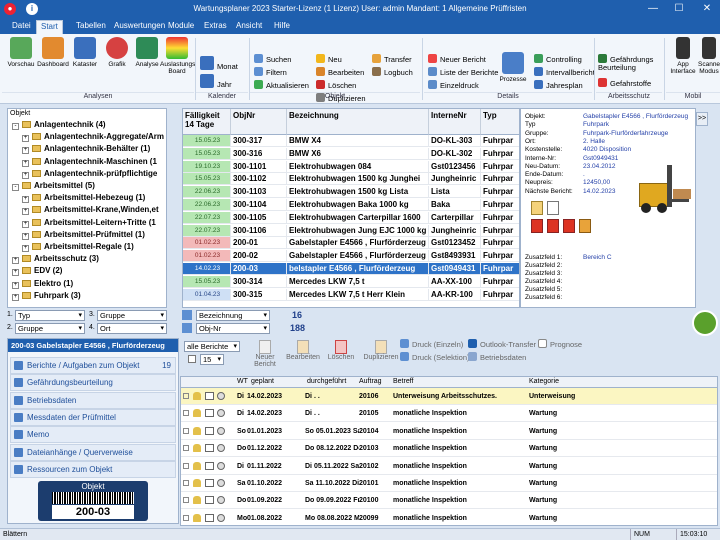 This screenshot has height=540, width=720. What do you see at coordinates (455, 122) in the screenshot?
I see `col-internenr: InterneNr` at bounding box center [455, 122].